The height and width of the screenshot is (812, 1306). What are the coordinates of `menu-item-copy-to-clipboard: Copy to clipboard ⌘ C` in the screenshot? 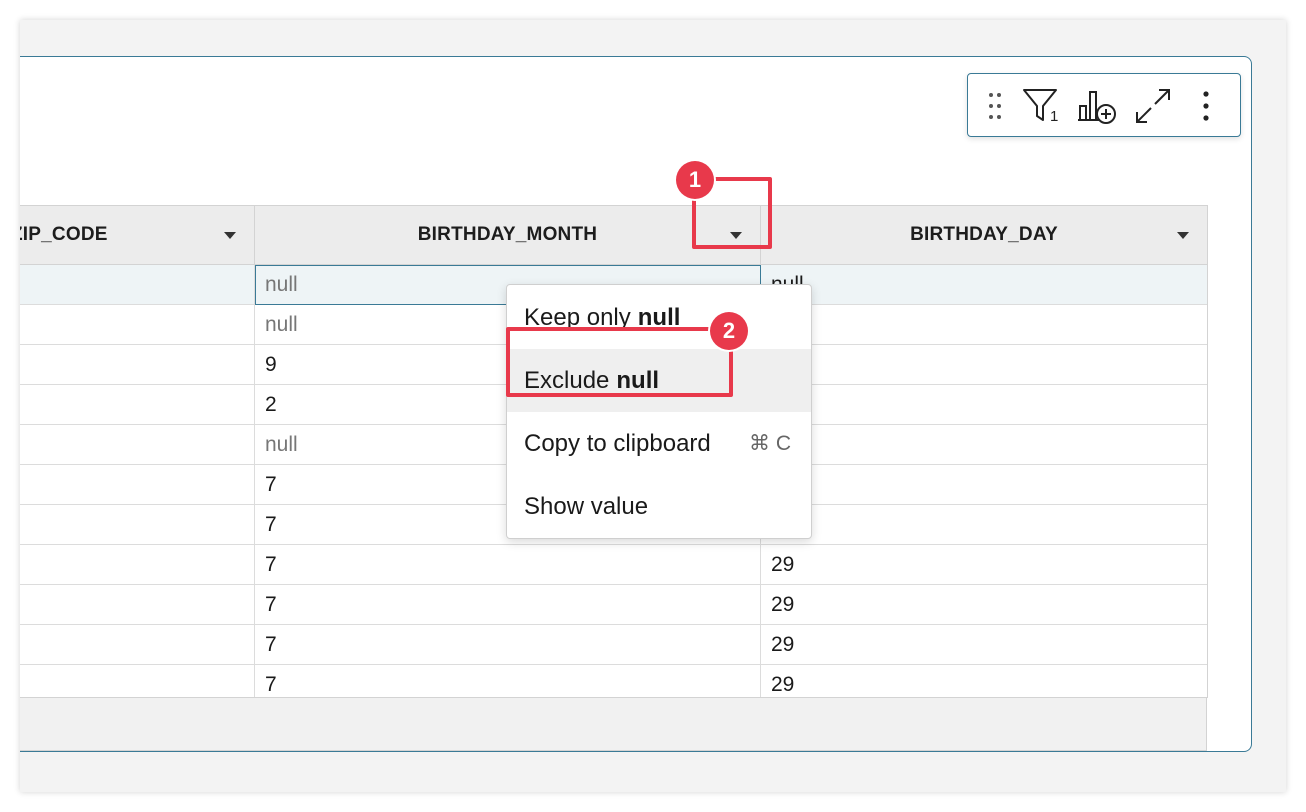 It's located at (659, 443).